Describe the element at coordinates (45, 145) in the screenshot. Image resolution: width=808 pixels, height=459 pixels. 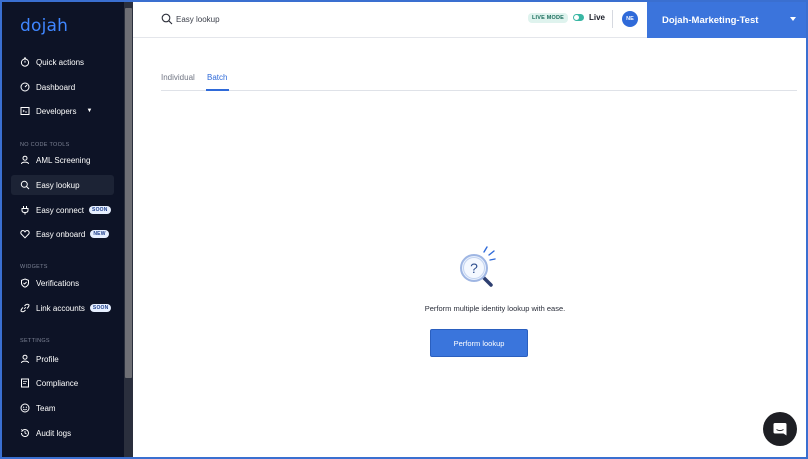
I see `section-label-no-code: NO CODE TOOLS` at that location.